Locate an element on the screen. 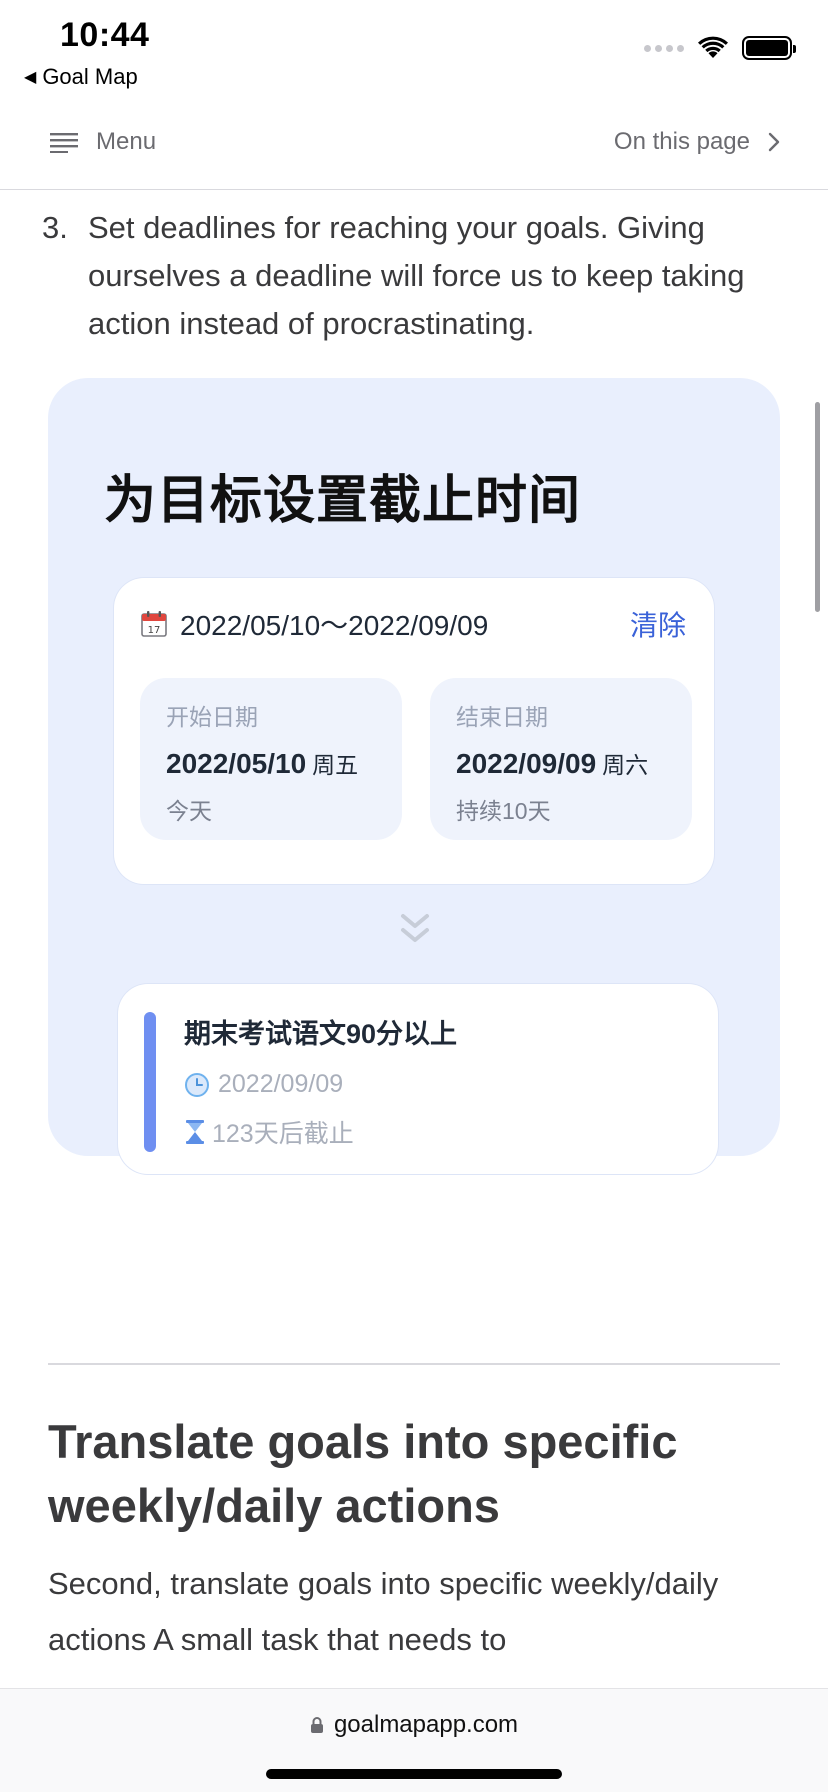 The width and height of the screenshot is (828, 1792). end-date-label: 结束日期 is located at coordinates (502, 717).